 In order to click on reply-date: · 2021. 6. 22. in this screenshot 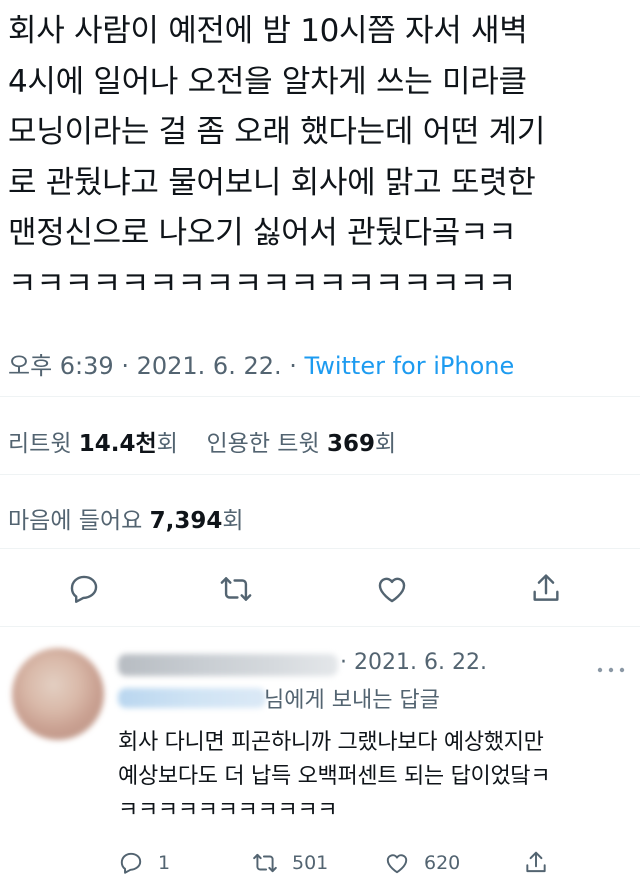, I will do `click(413, 662)`.